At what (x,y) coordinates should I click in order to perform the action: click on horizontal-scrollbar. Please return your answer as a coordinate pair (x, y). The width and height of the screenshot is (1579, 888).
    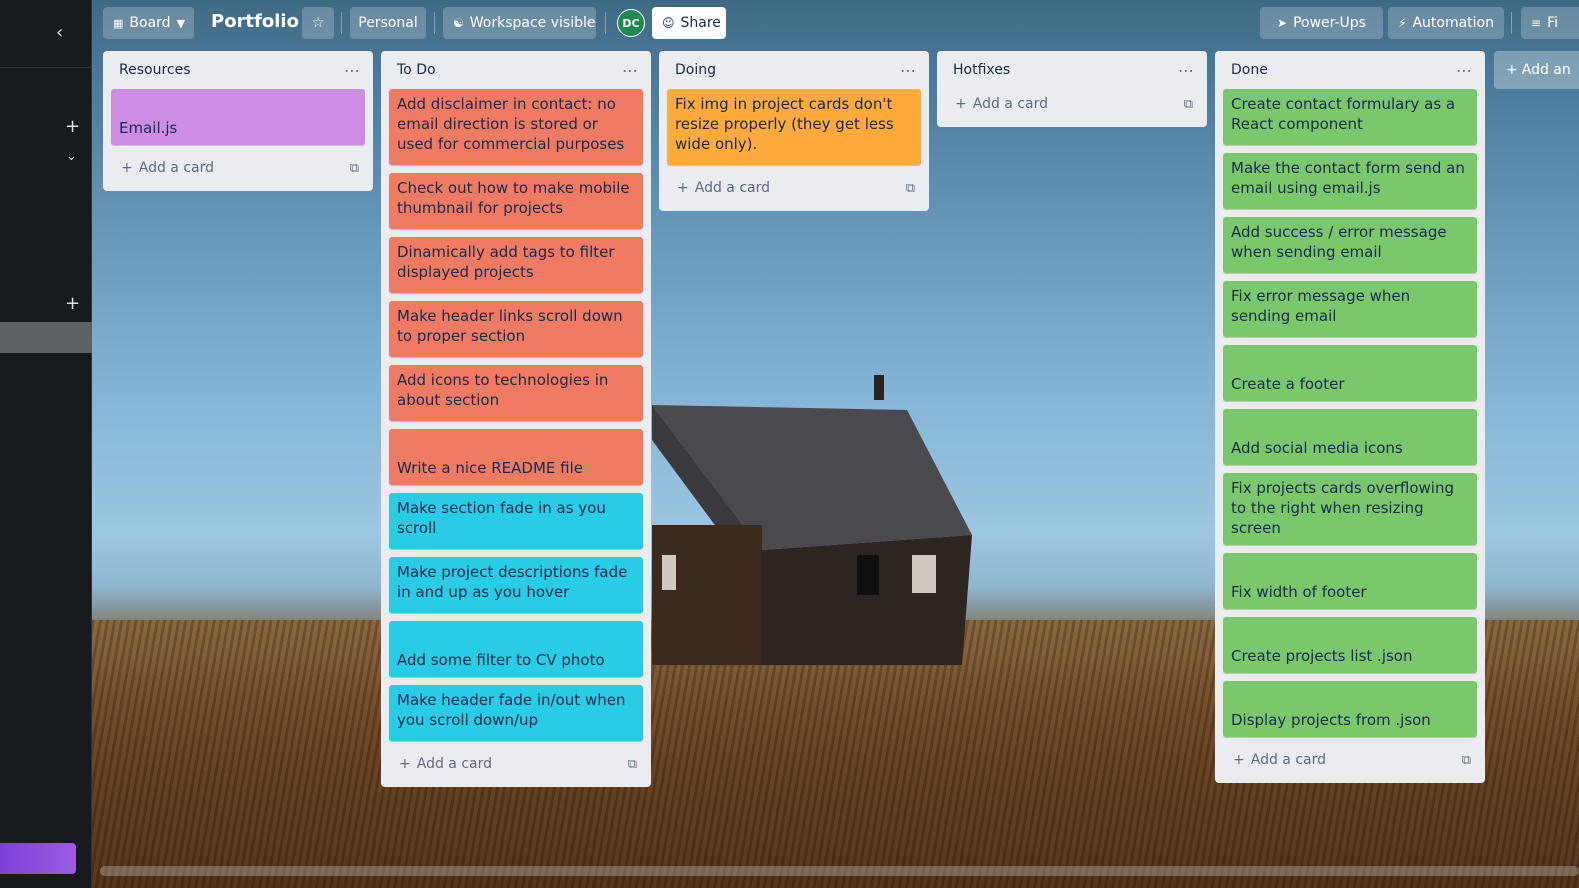
    Looking at the image, I should click on (839, 871).